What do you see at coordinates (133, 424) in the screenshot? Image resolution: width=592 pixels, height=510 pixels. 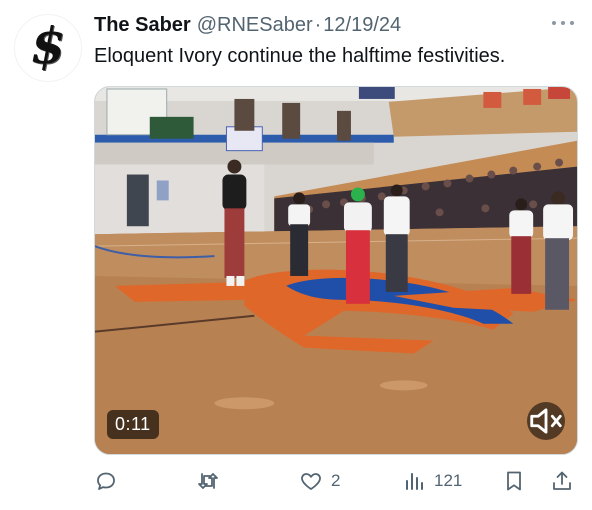 I see `video-duration: 0:11` at bounding box center [133, 424].